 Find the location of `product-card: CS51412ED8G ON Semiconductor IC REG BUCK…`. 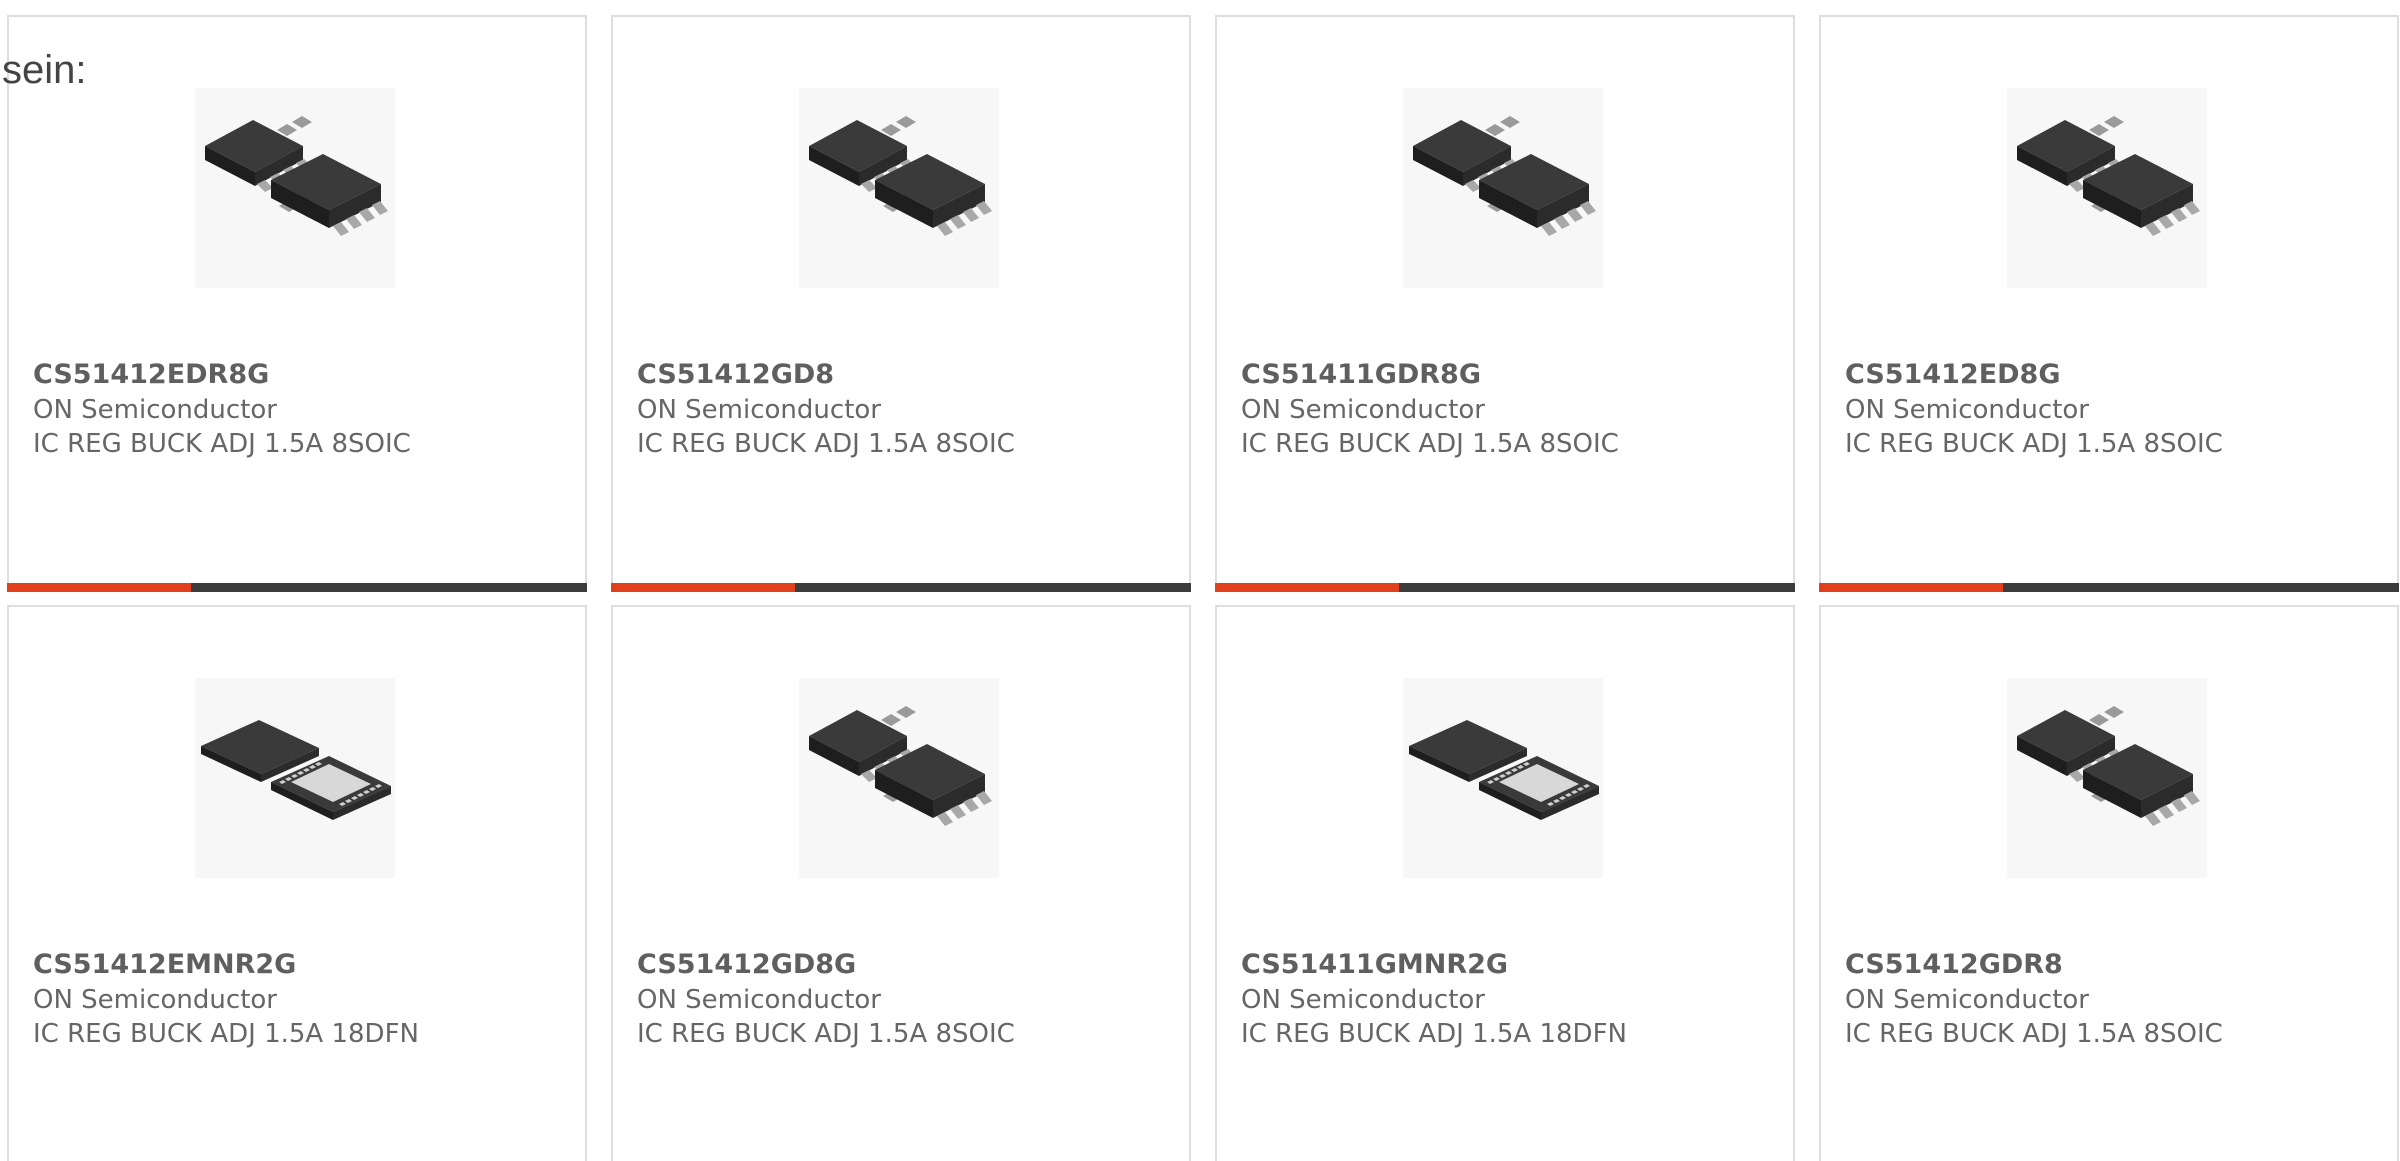

product-card: CS51412ED8G ON Semiconductor IC REG BUCK… is located at coordinates (2109, 303).